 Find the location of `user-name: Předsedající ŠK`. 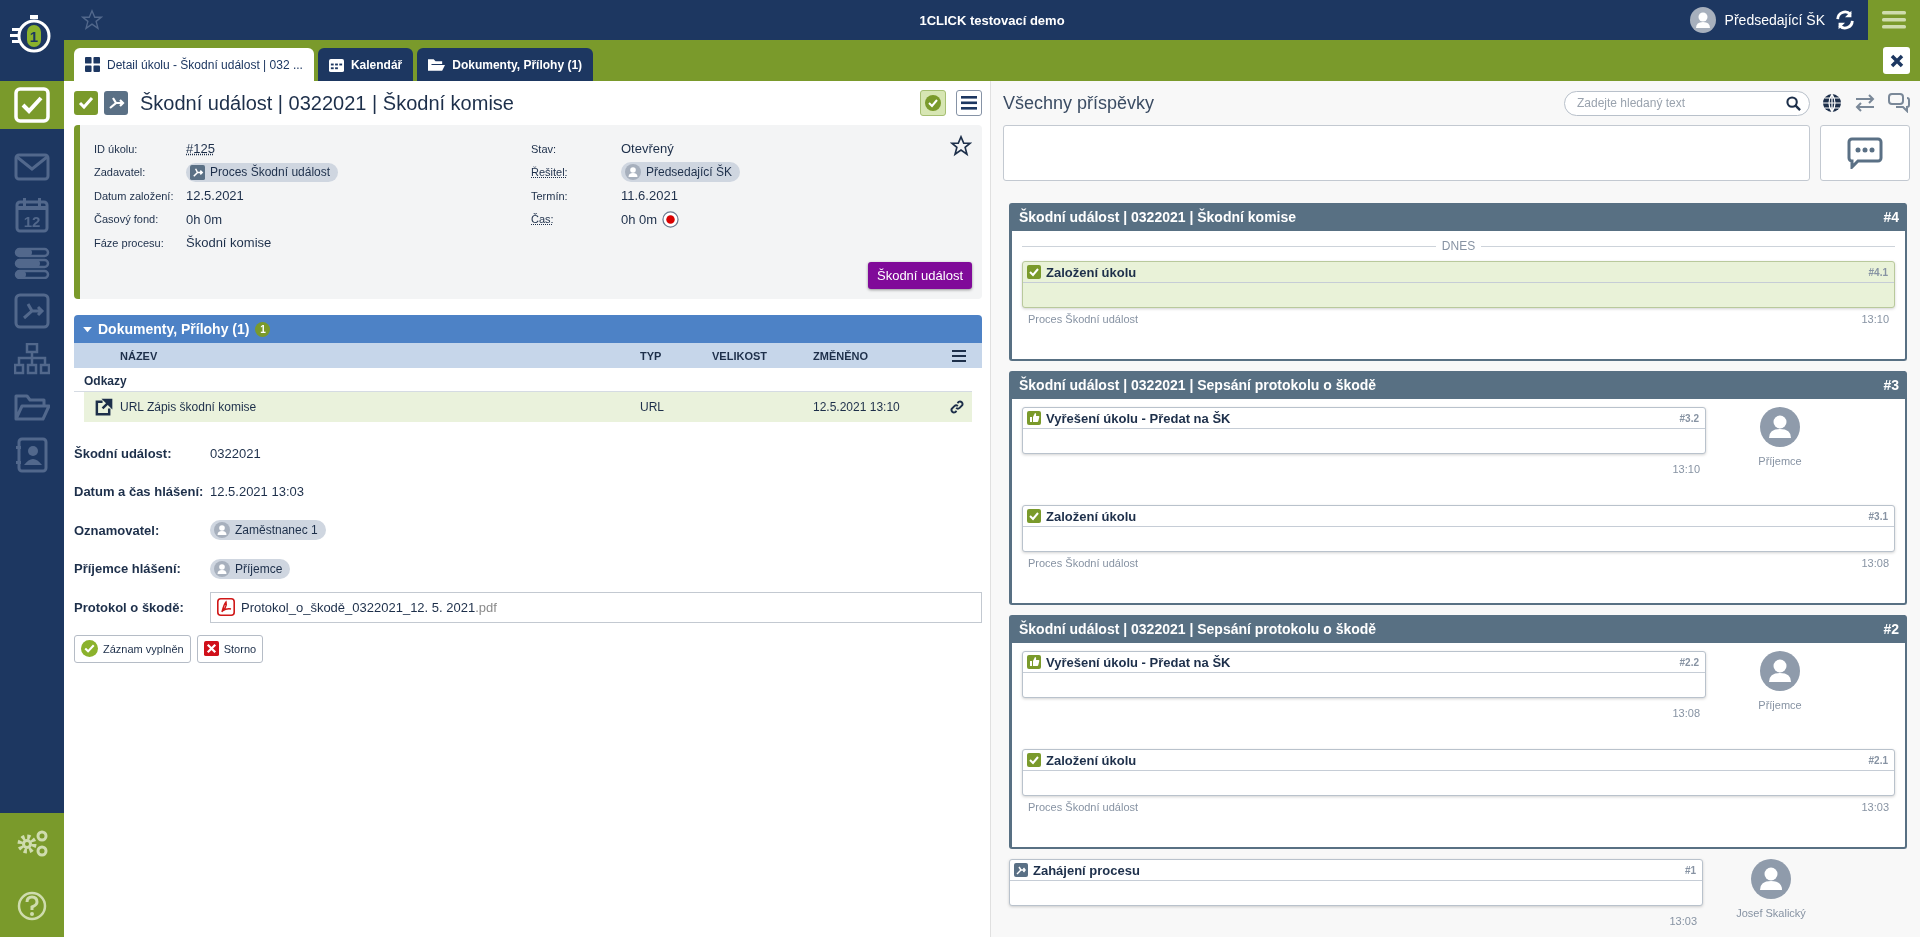

user-name: Předsedající ŠK is located at coordinates (1774, 20).